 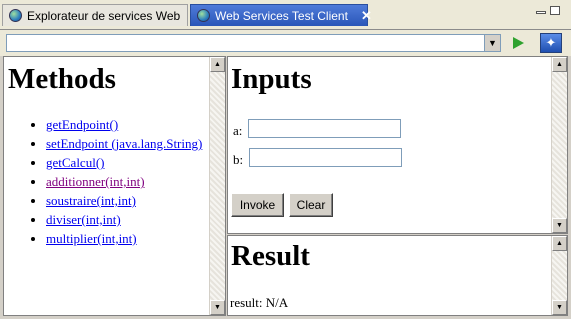 I want to click on maximize-icon, so click(x=555, y=10).